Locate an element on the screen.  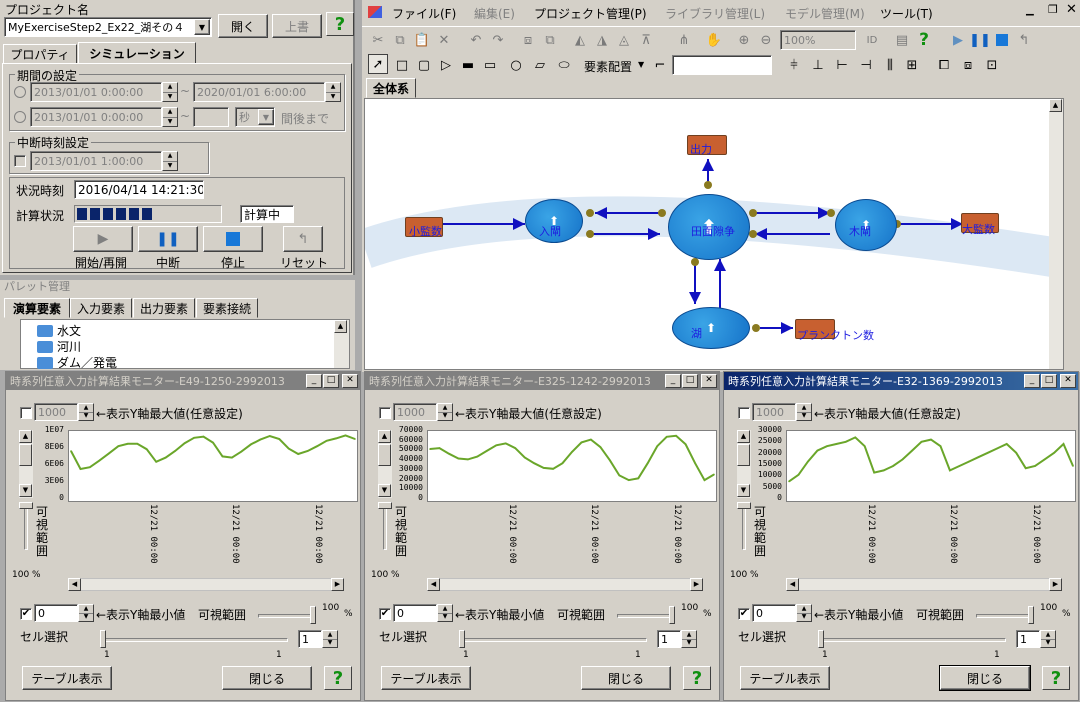
tab-calc-elements: 演算要素 is located at coordinates (37, 308).